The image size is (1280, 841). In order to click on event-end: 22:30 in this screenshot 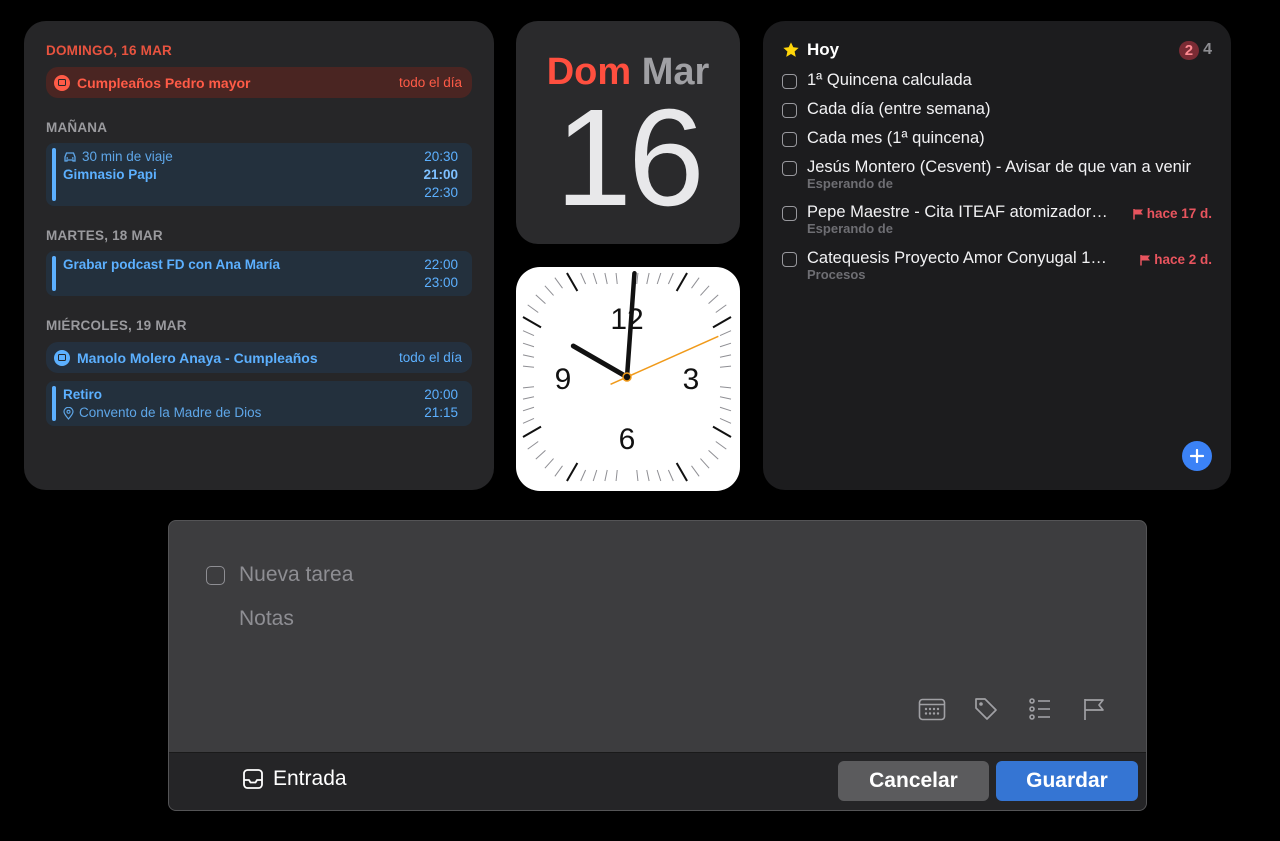, I will do `click(441, 192)`.